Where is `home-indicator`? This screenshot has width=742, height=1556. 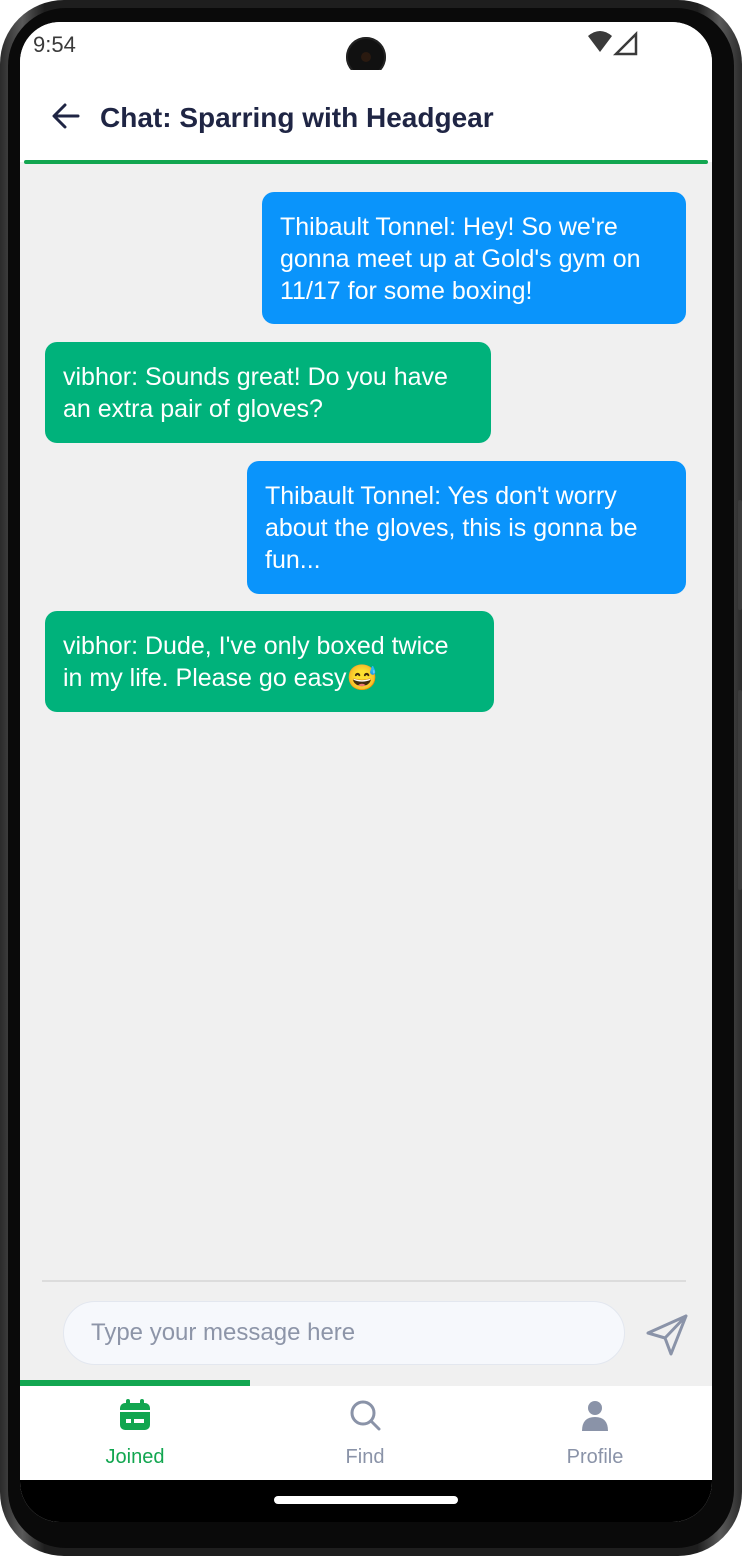
home-indicator is located at coordinates (366, 1500).